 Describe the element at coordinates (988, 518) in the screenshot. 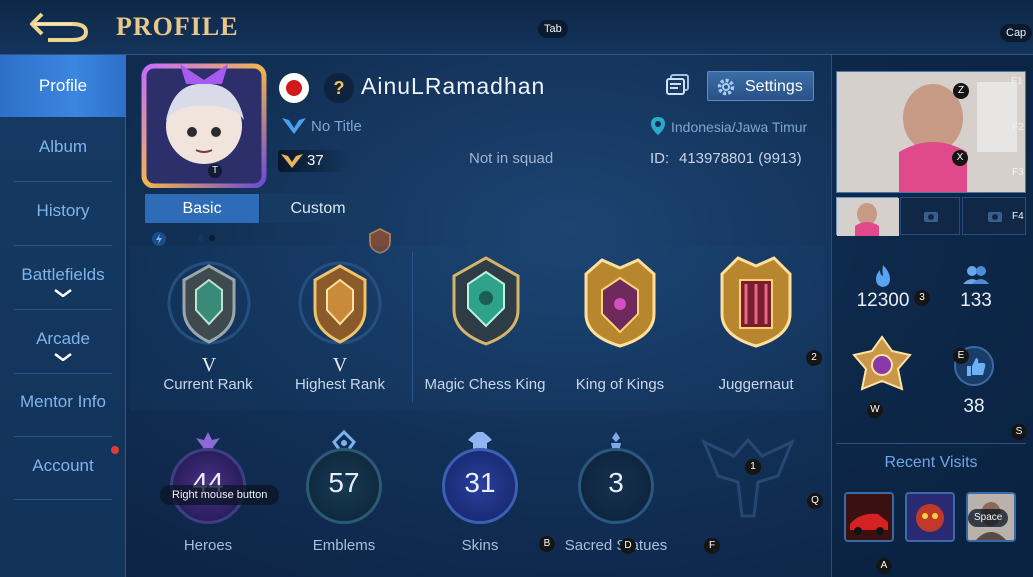

I see `key-hint-space: Space` at that location.